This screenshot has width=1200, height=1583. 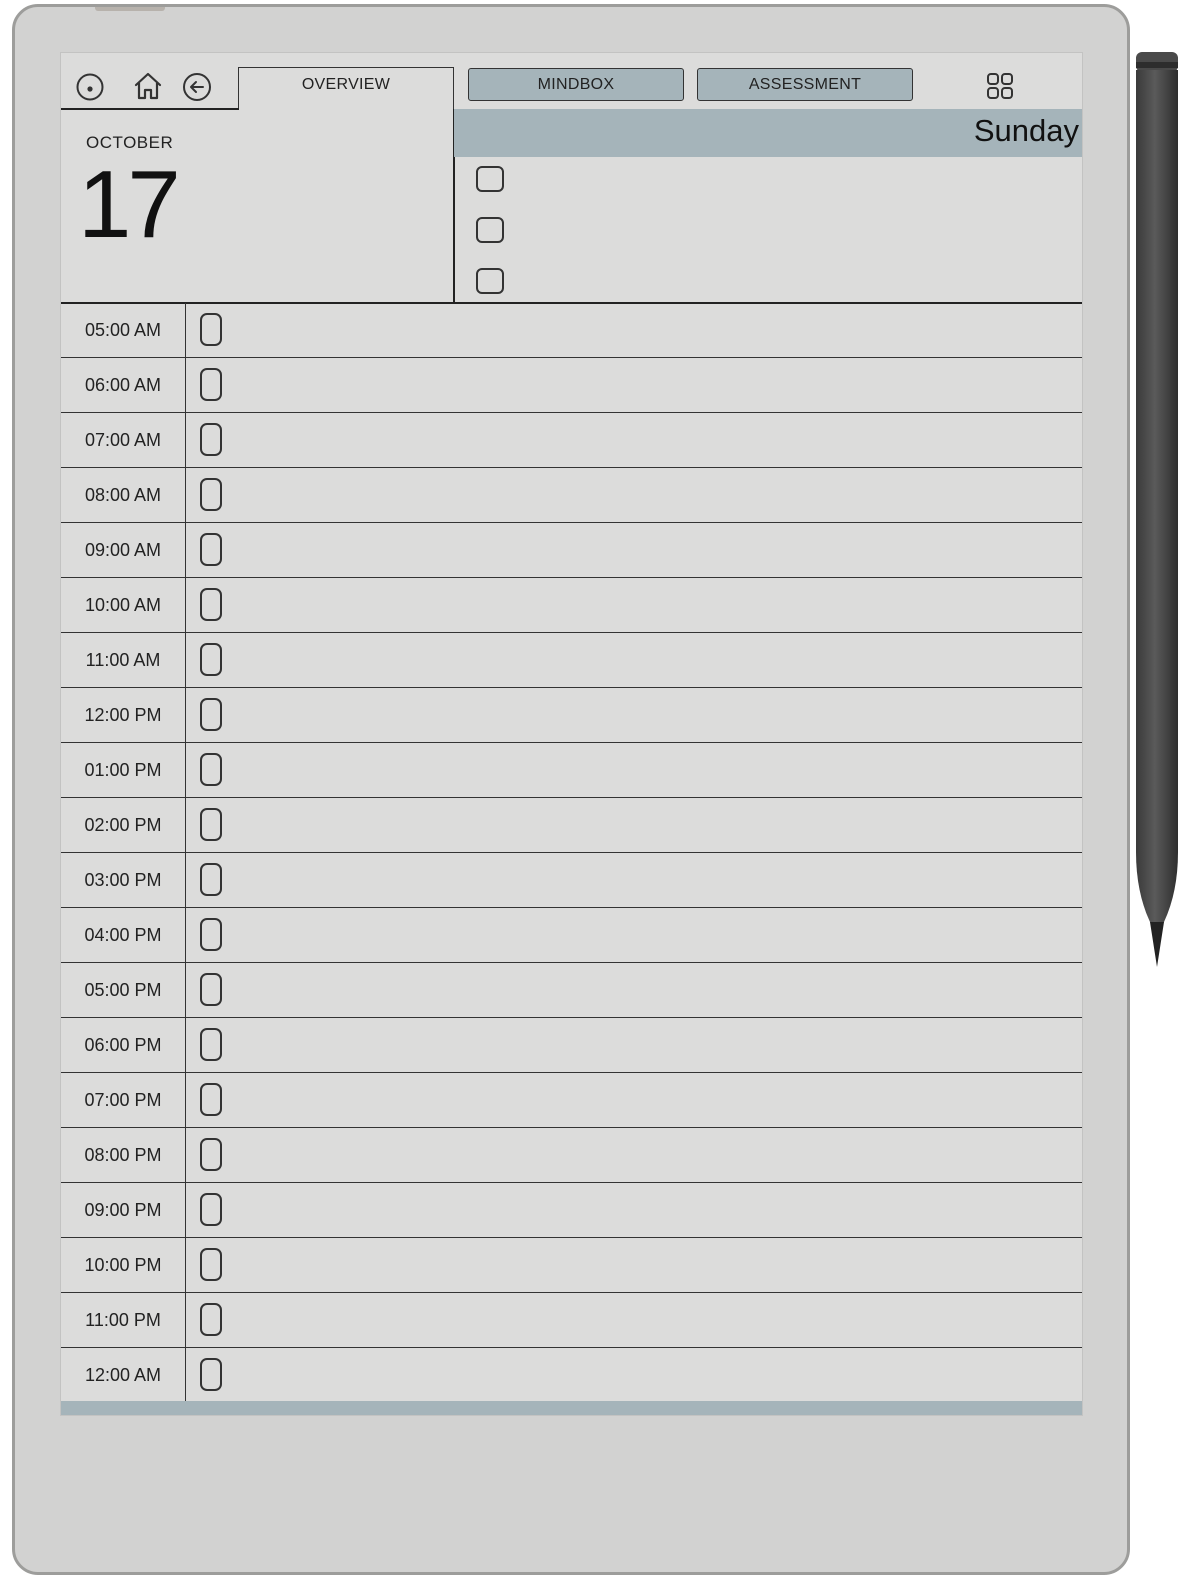 What do you see at coordinates (123, 385) in the screenshot?
I see `schedule-time-label: 06:00 AM` at bounding box center [123, 385].